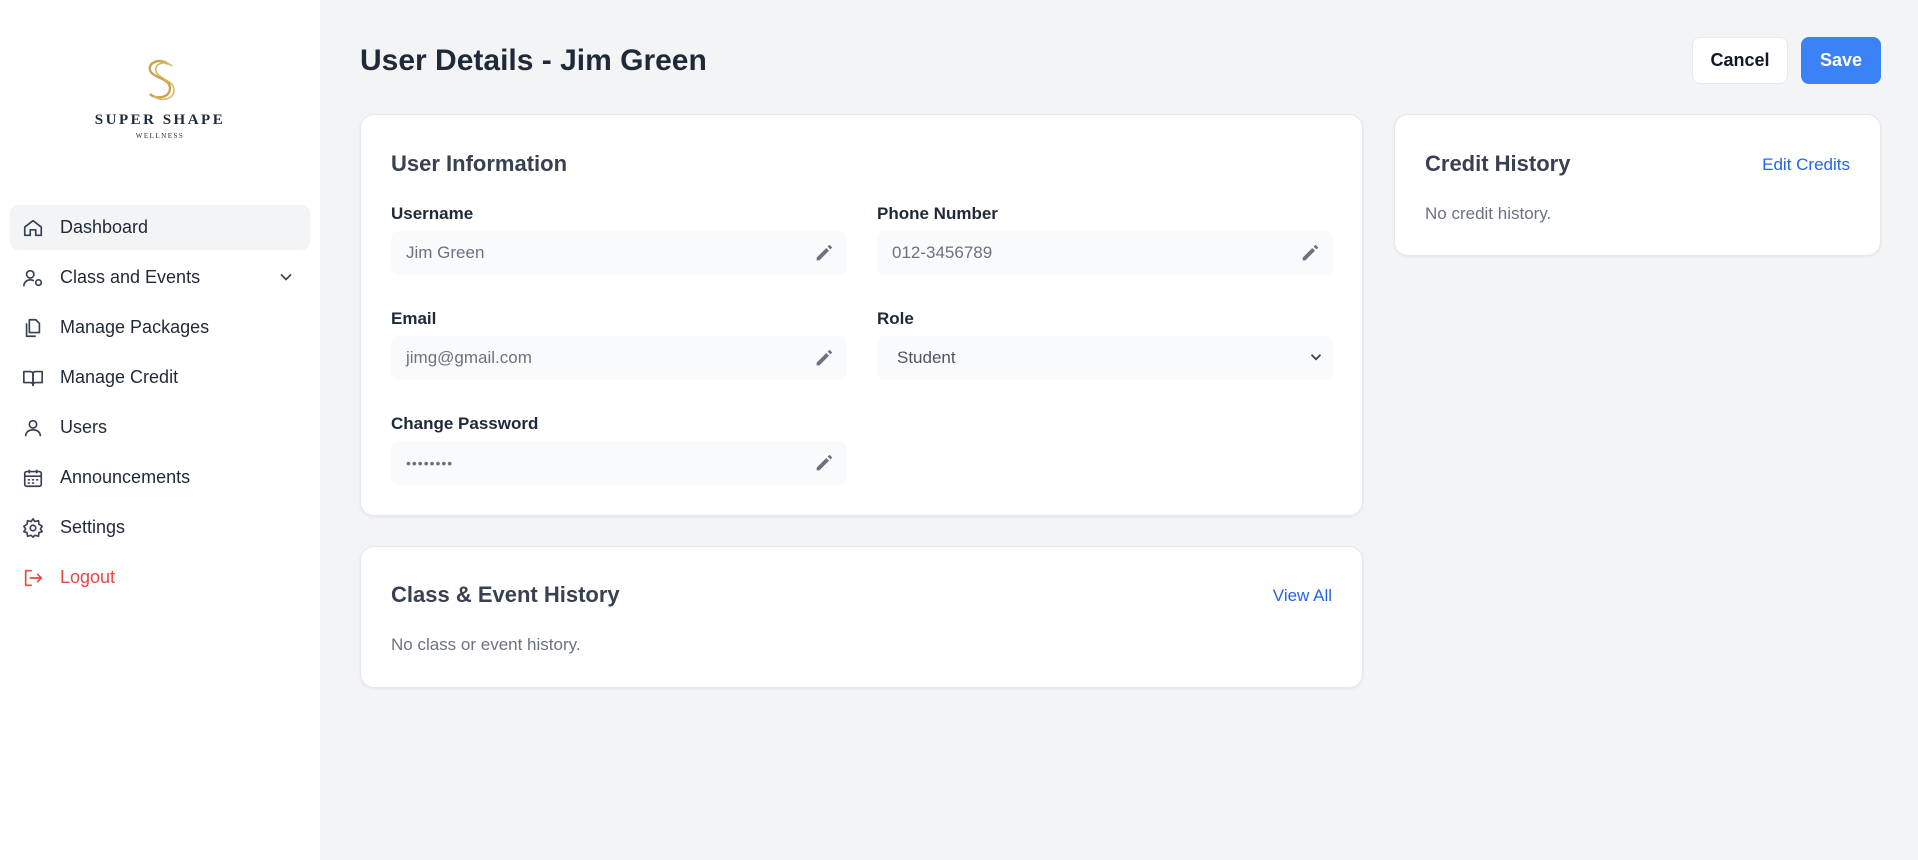 This screenshot has height=860, width=1918. Describe the element at coordinates (895, 318) in the screenshot. I see `role-label: Role` at that location.